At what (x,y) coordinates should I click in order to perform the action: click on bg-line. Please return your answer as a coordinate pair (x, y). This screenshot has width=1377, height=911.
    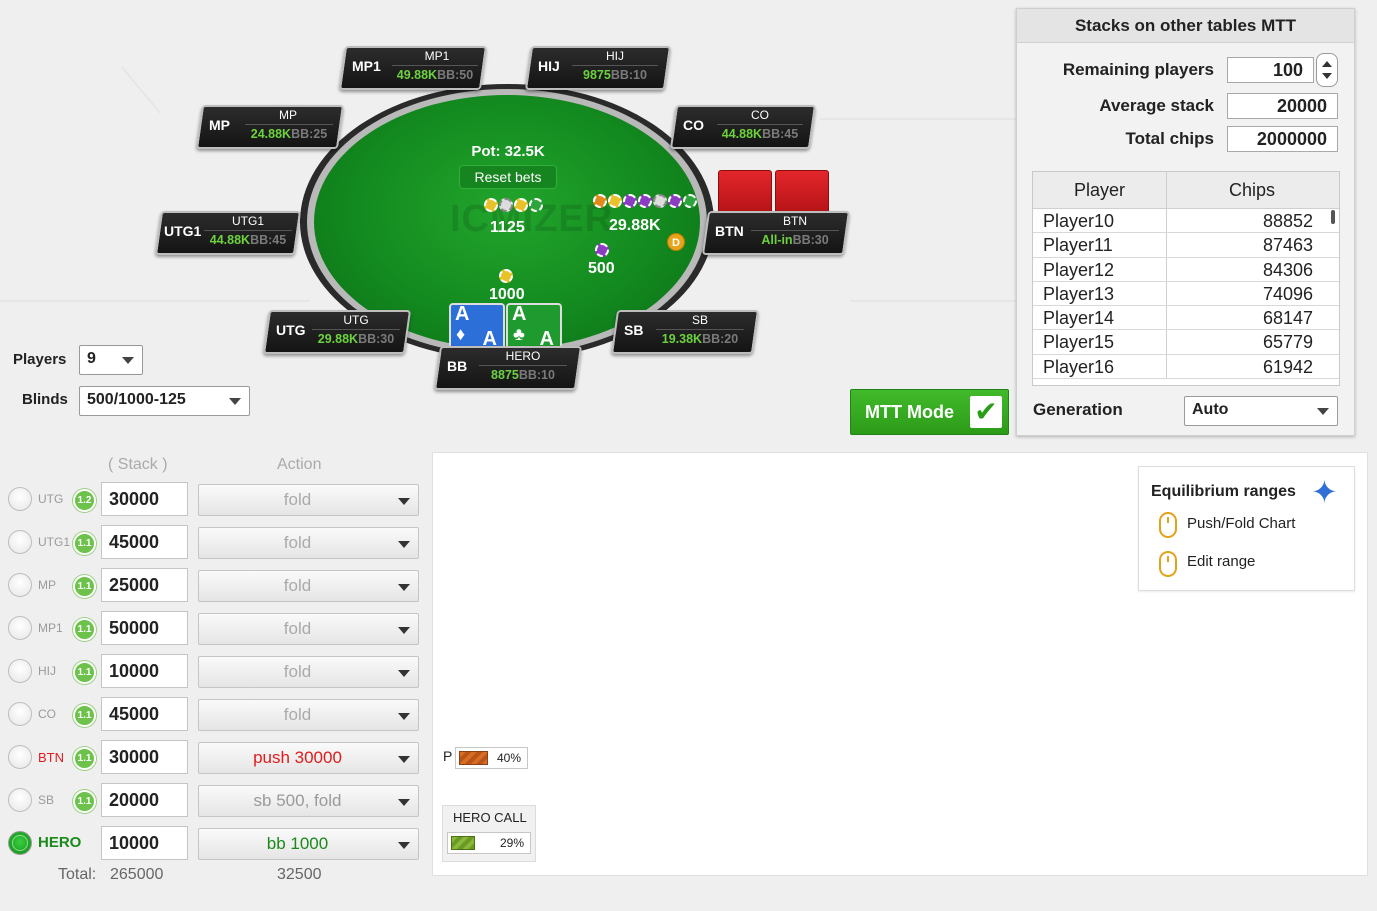
    Looking at the image, I should click on (155, 301).